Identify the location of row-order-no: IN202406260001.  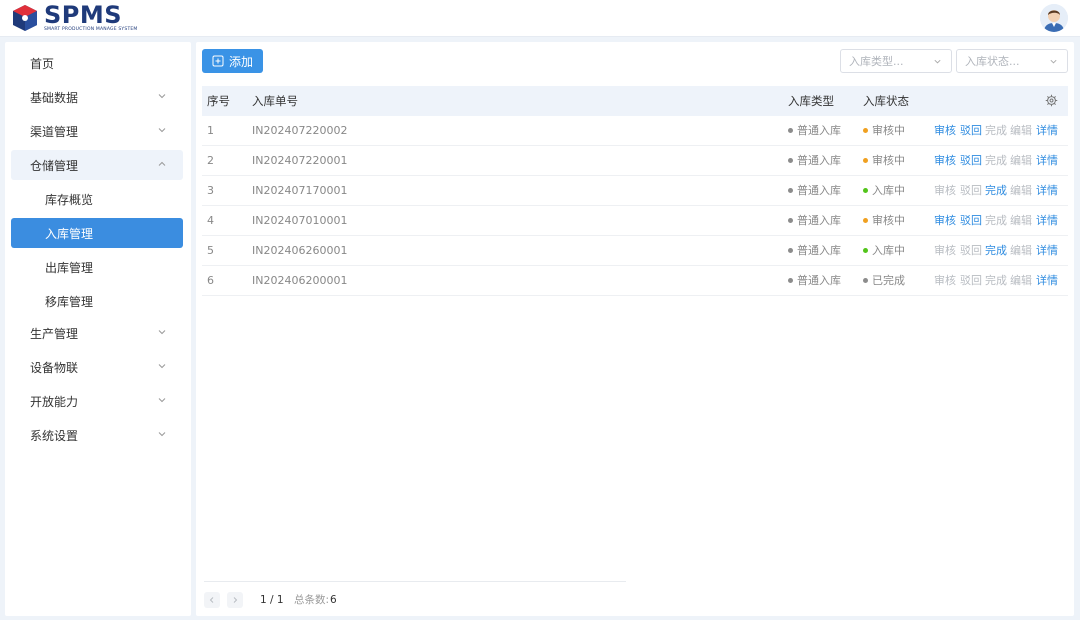
(300, 250).